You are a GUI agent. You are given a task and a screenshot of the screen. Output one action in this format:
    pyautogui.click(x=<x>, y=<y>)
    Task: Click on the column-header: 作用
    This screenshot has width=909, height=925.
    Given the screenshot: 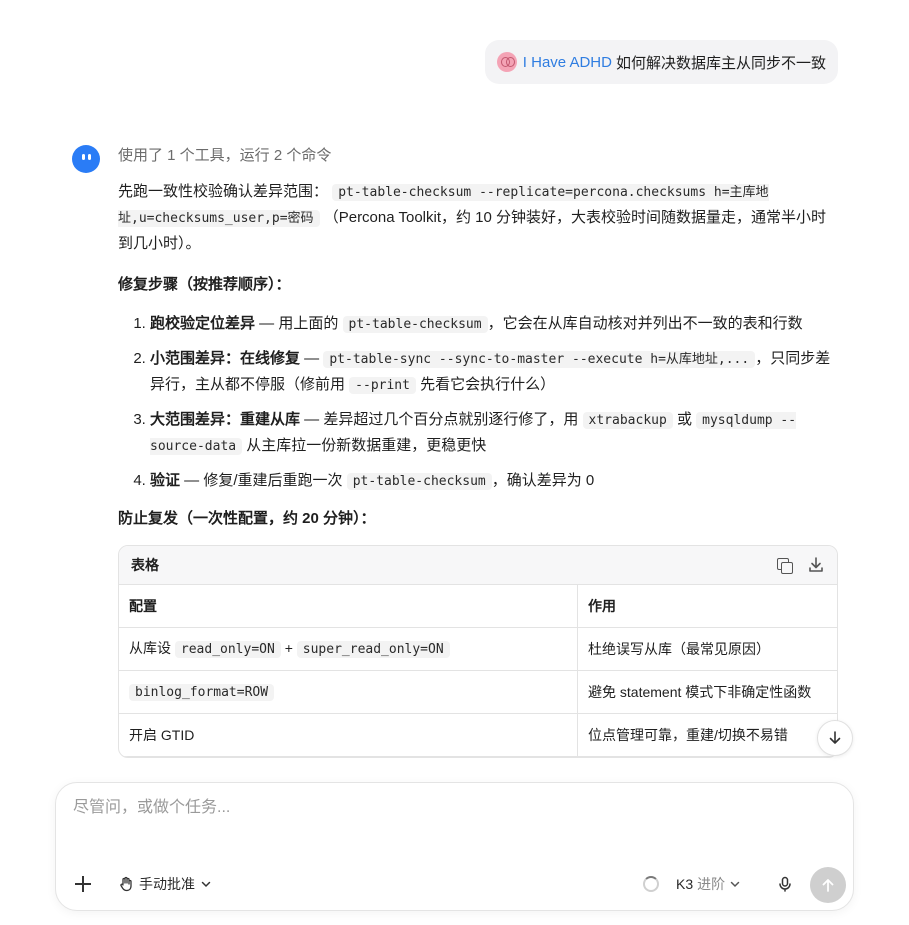 What is the action you would take?
    pyautogui.click(x=707, y=606)
    